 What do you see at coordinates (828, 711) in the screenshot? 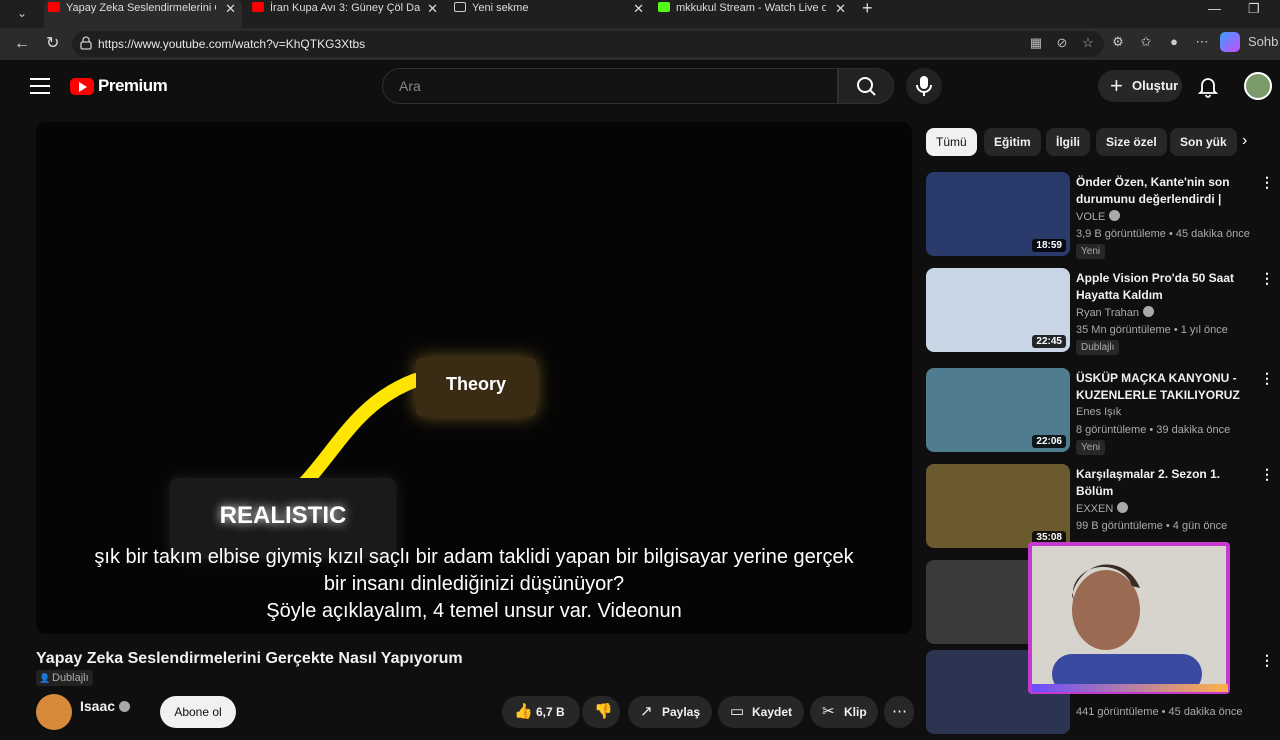
I see `scissors-icon: ✂` at bounding box center [828, 711].